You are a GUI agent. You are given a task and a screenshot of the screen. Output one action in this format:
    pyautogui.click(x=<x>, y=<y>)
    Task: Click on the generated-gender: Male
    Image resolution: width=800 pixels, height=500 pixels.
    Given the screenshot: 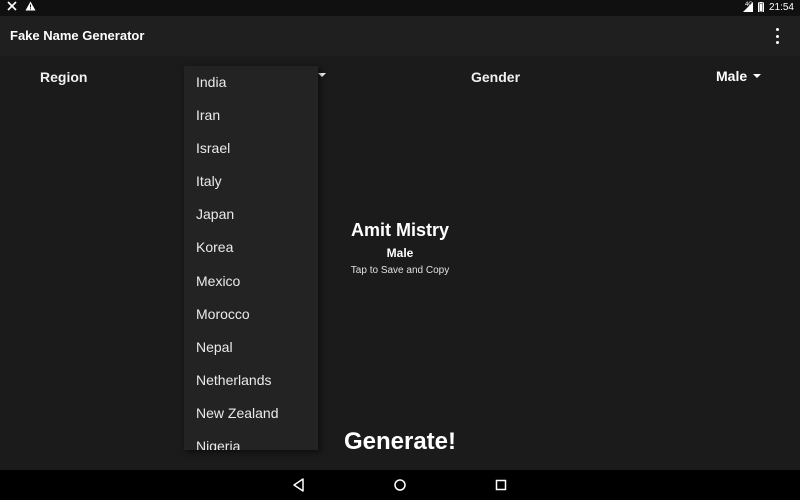 What is the action you would take?
    pyautogui.click(x=400, y=253)
    